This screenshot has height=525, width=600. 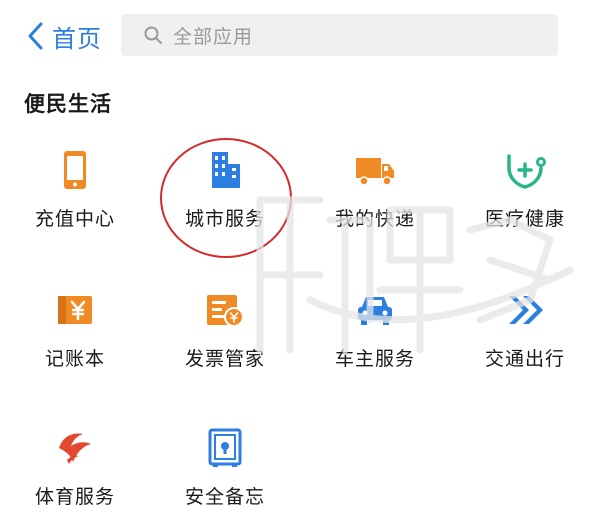 What do you see at coordinates (339, 35) in the screenshot?
I see `search-input: 全部应用` at bounding box center [339, 35].